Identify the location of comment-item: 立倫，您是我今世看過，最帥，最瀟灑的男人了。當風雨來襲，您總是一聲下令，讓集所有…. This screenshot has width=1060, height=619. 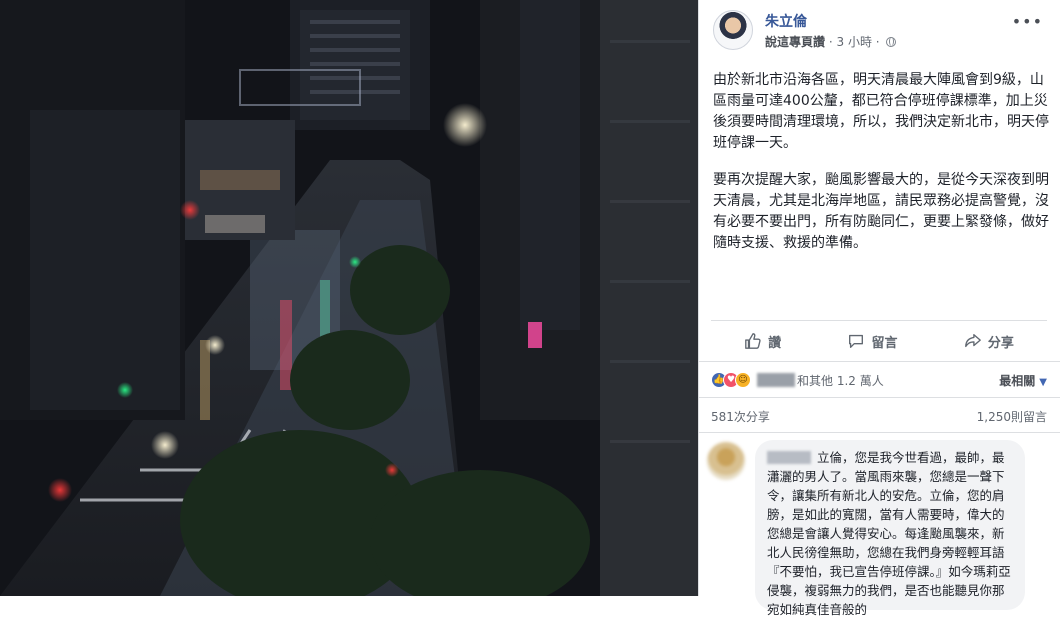
(879, 527).